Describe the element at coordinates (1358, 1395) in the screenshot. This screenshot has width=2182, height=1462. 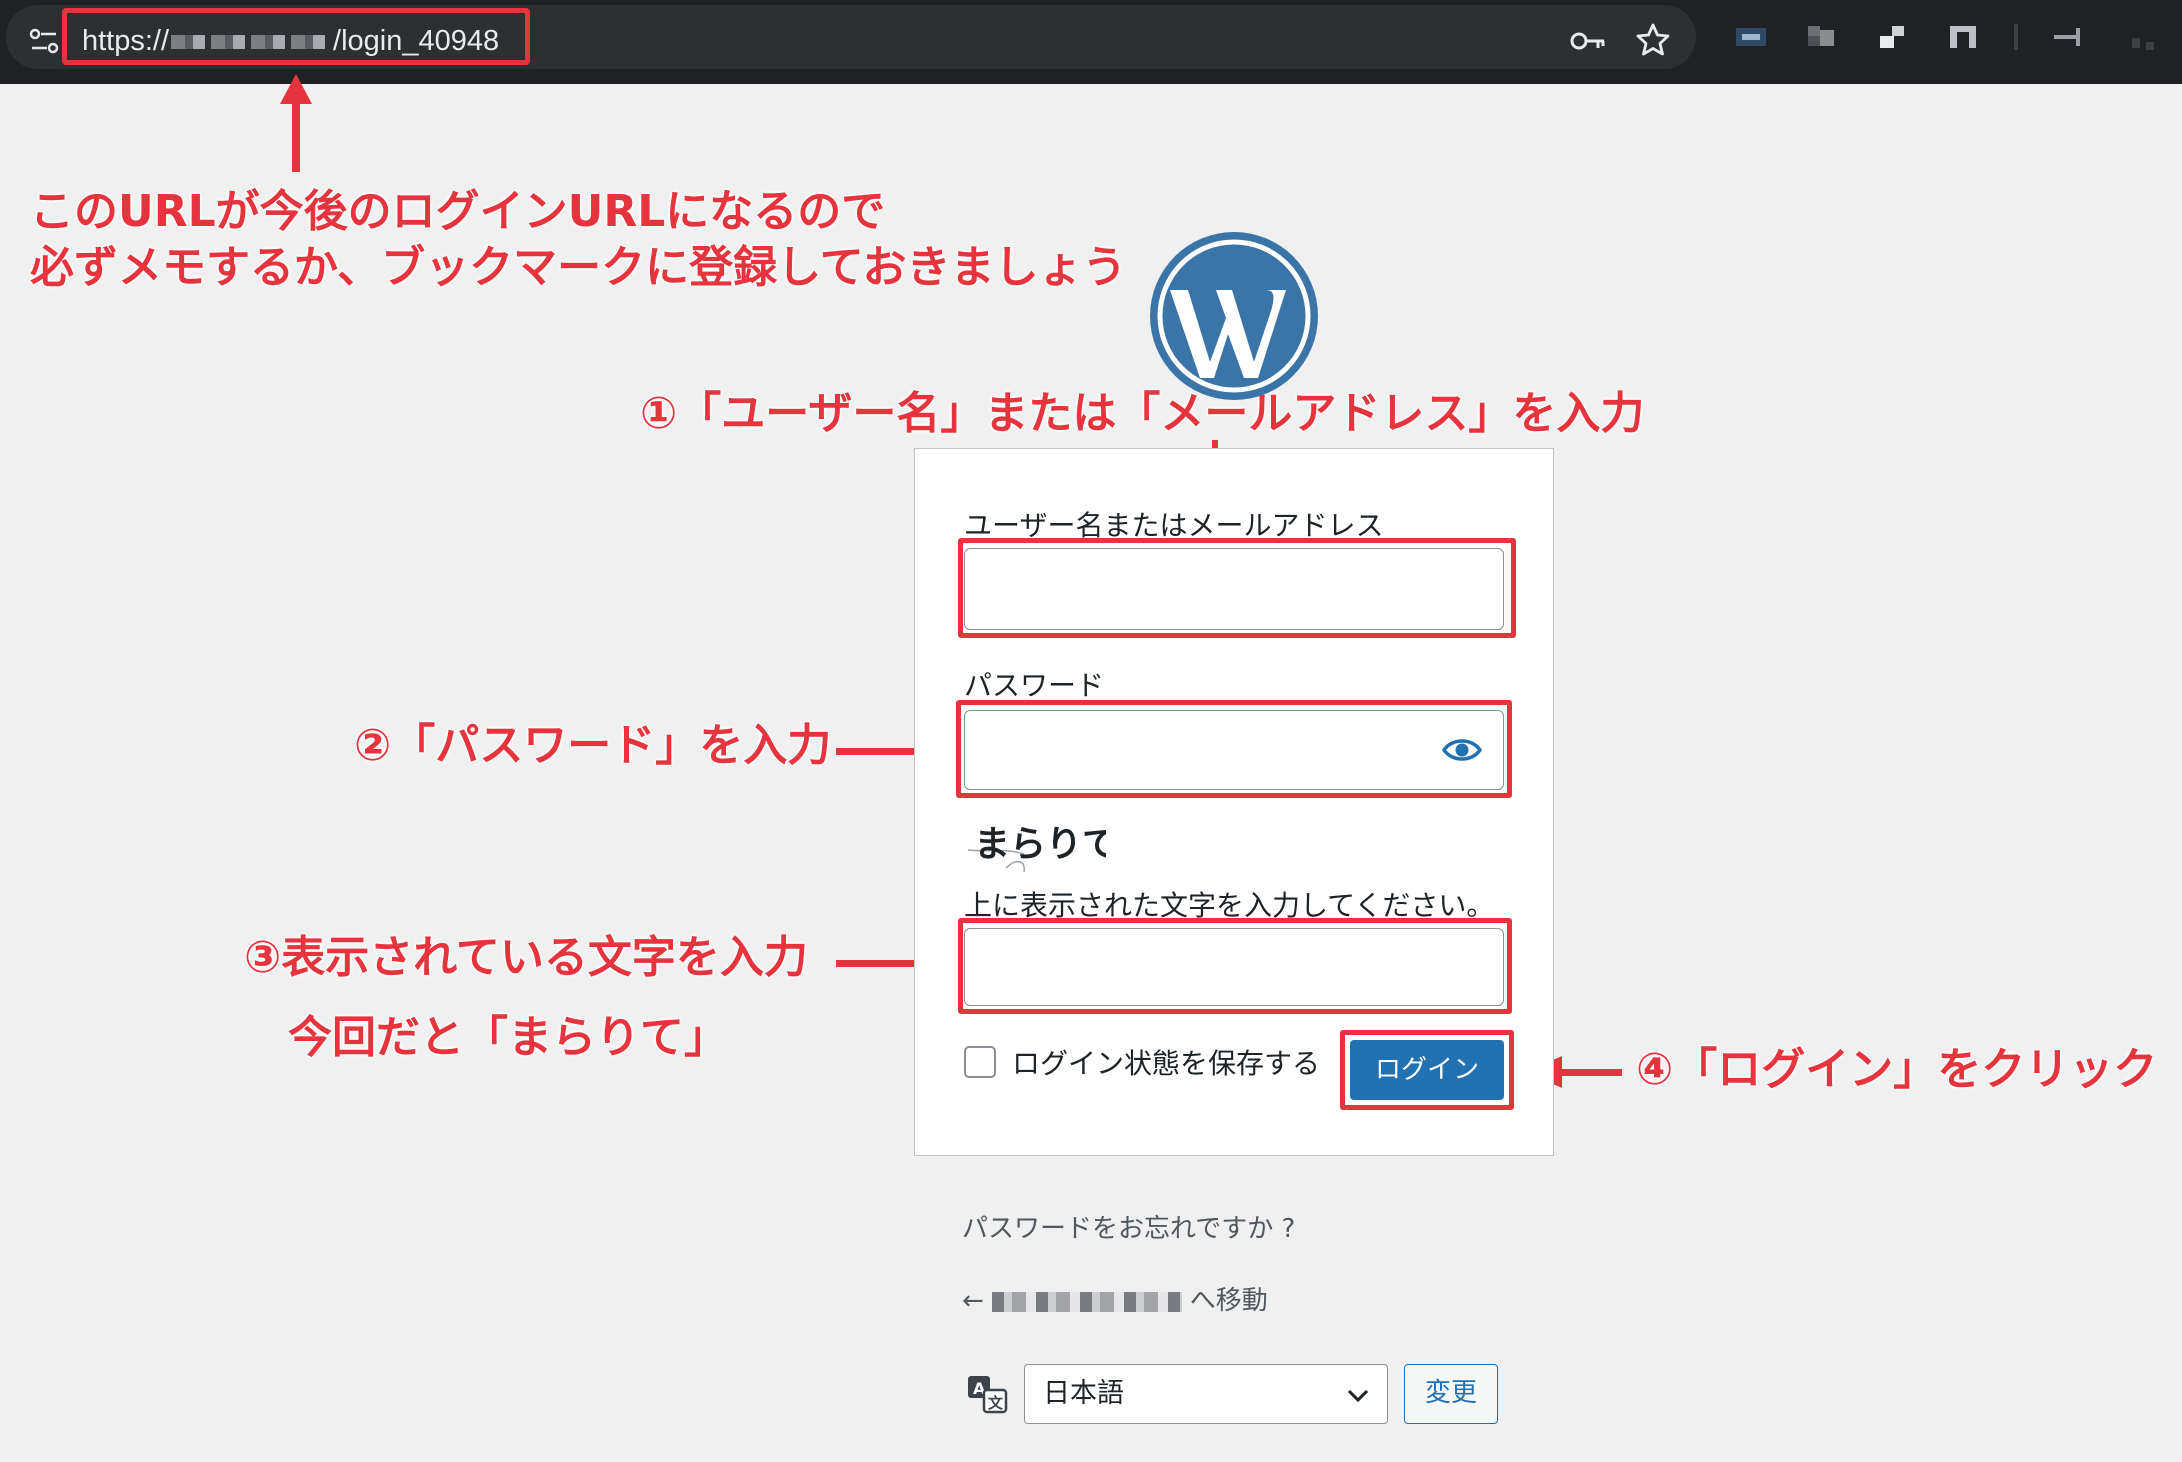
I see `chevron-down-icon` at that location.